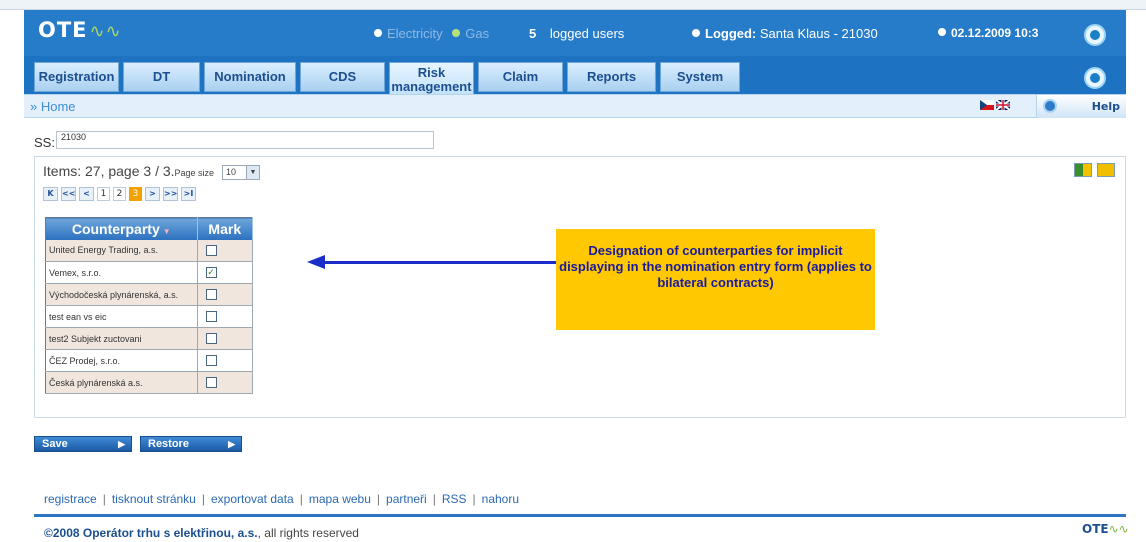 This screenshot has height=542, width=1146. What do you see at coordinates (76, 77) in the screenshot?
I see `tab-registration: Registration` at bounding box center [76, 77].